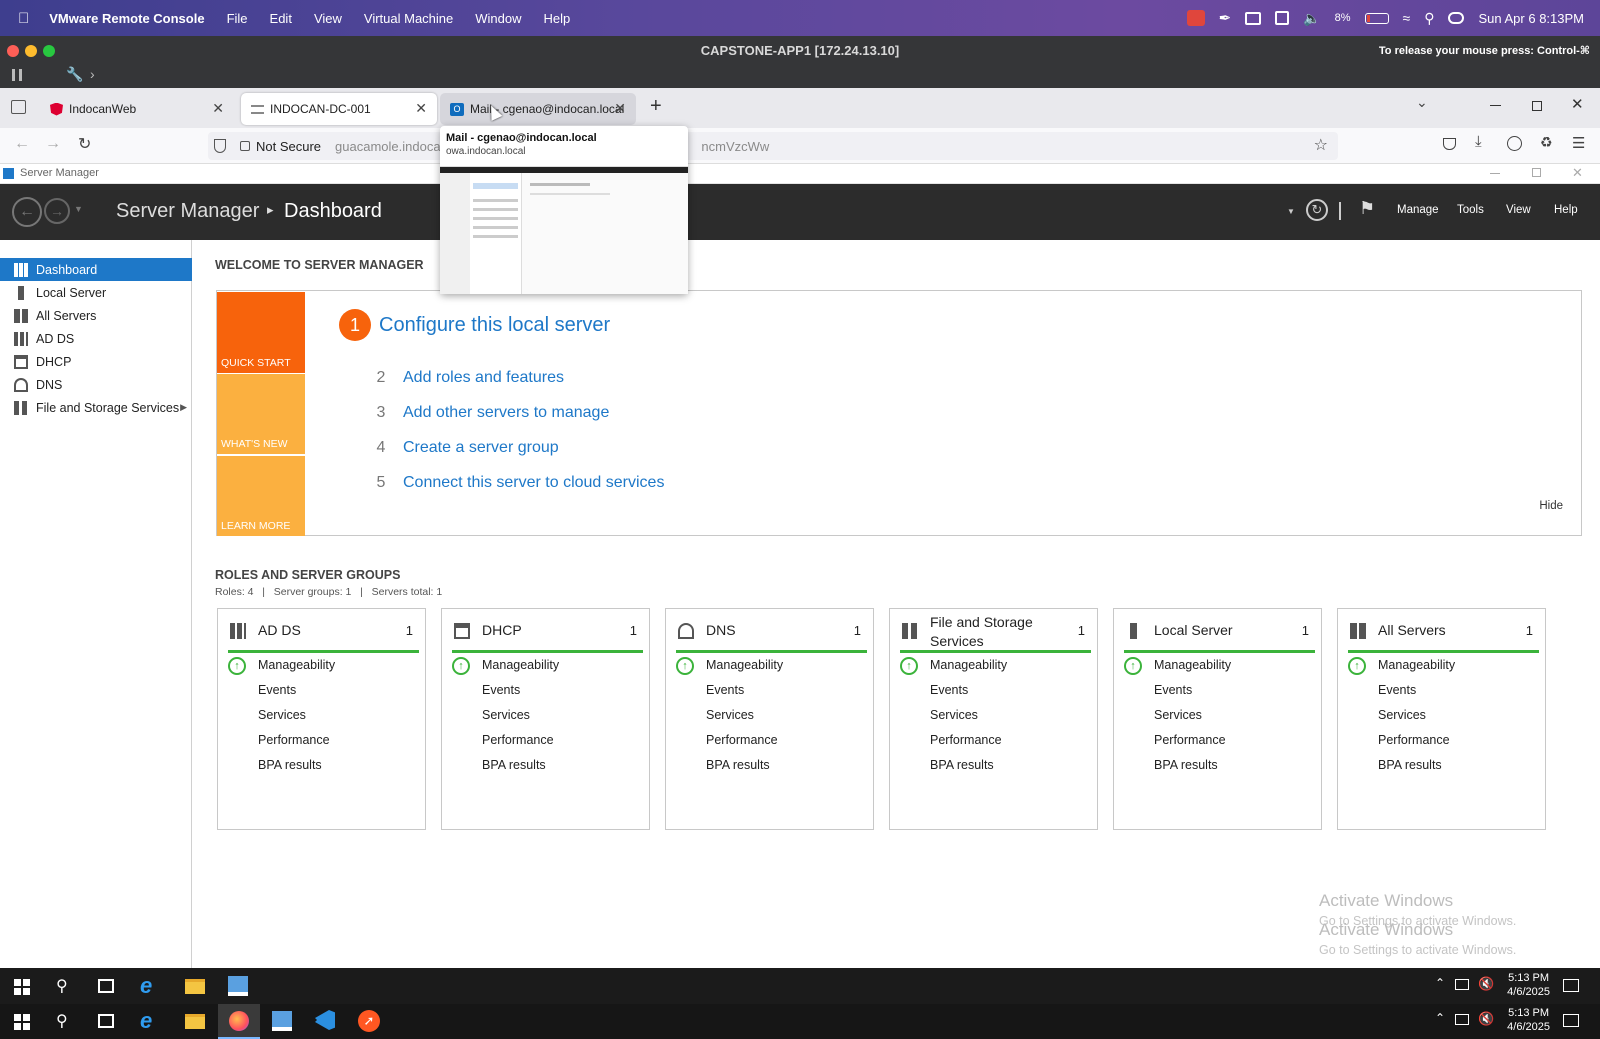 The width and height of the screenshot is (1600, 1039). What do you see at coordinates (1578, 143) in the screenshot?
I see `menu-icon: ☰` at bounding box center [1578, 143].